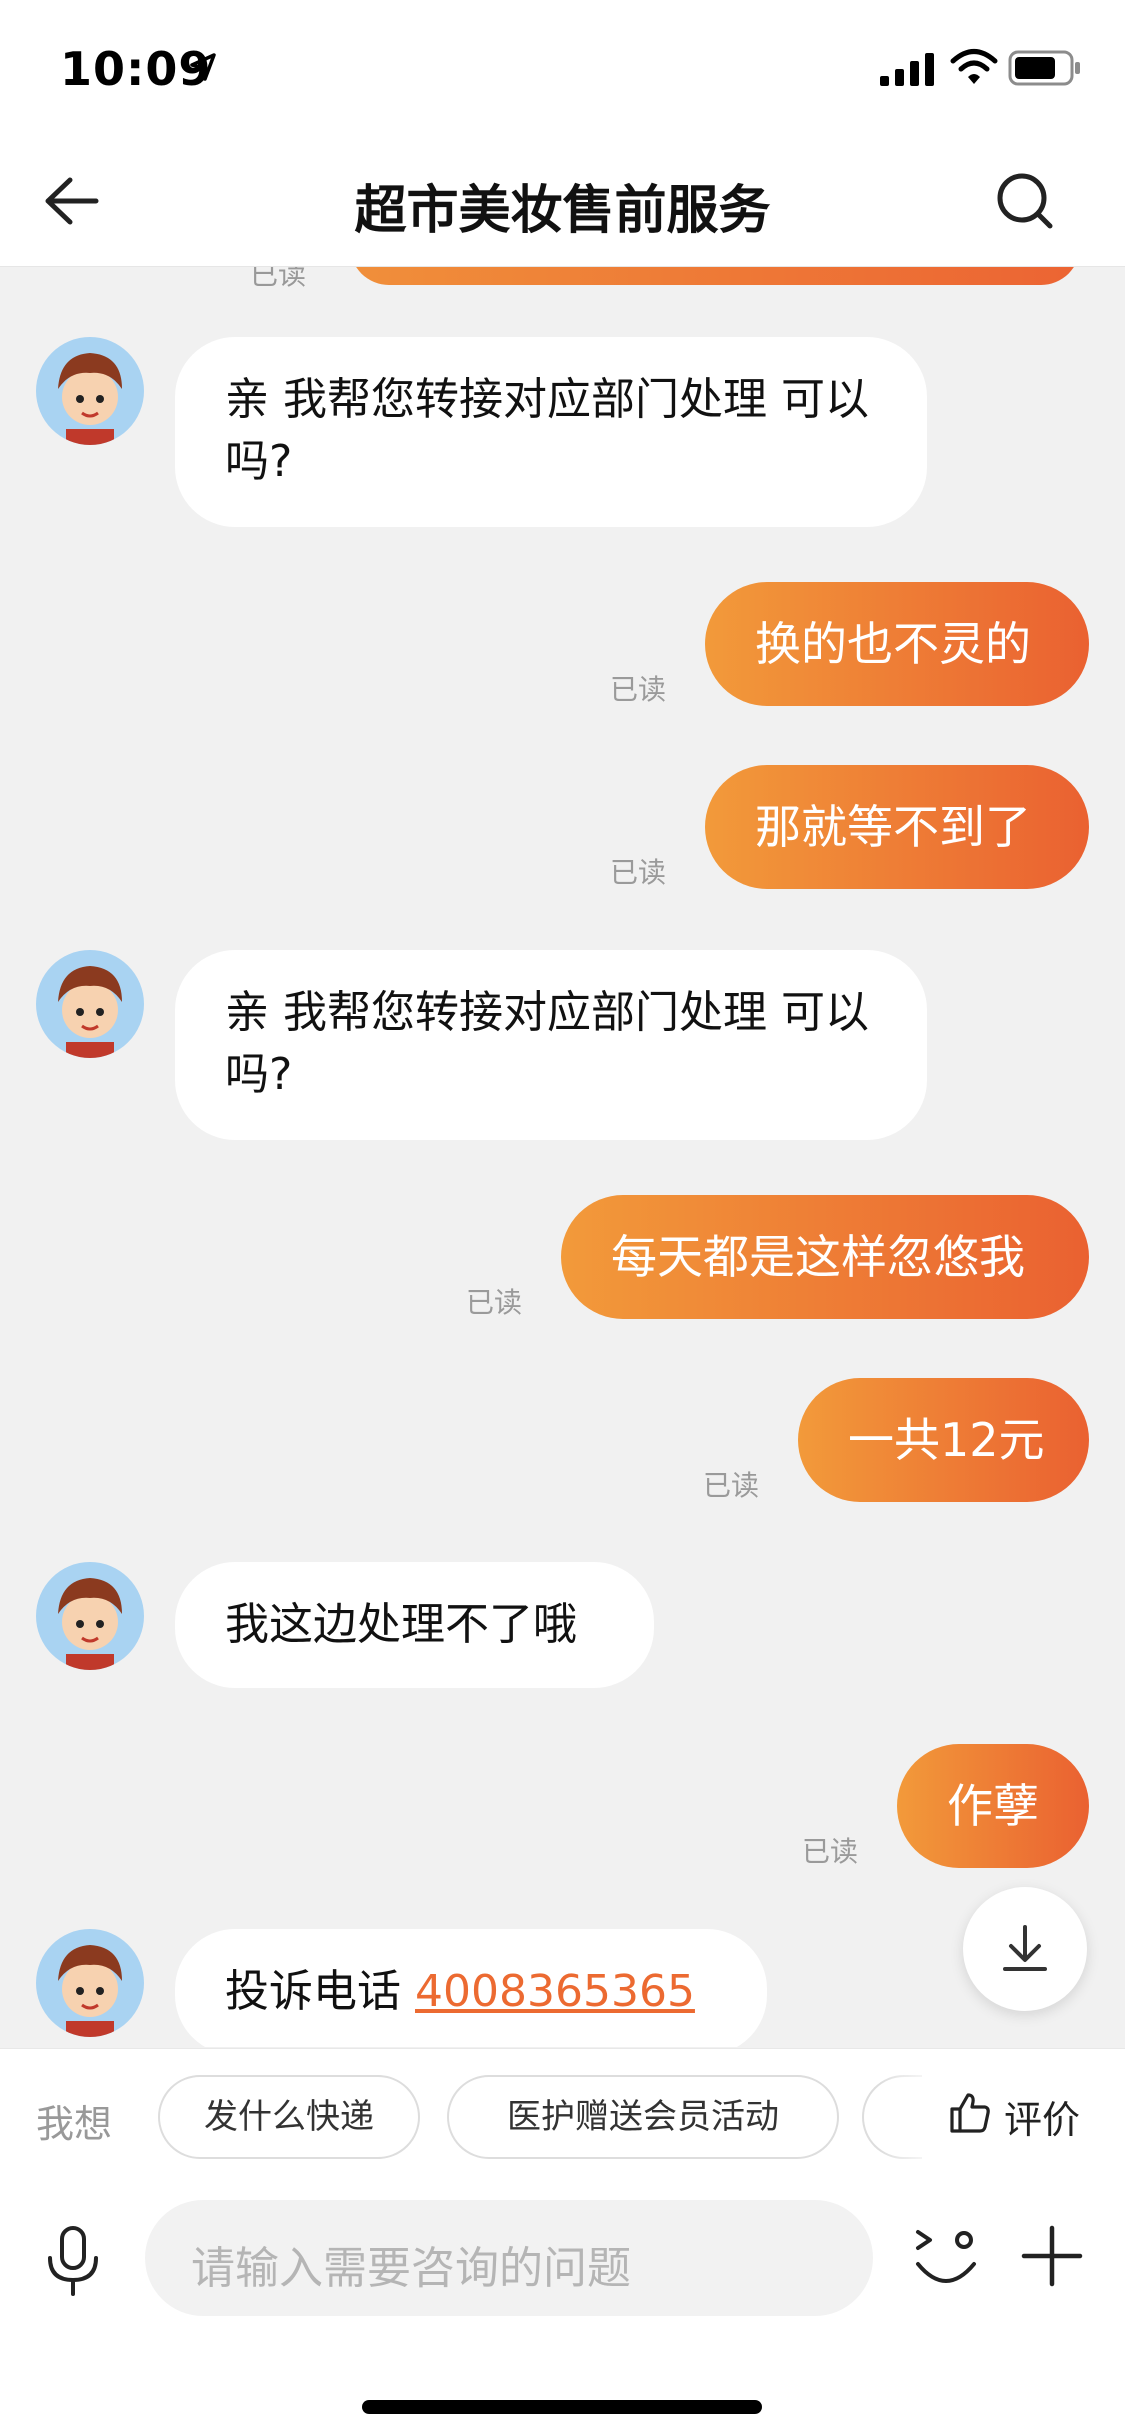  I want to click on quick-reply-label: 我想, so click(74, 2124).